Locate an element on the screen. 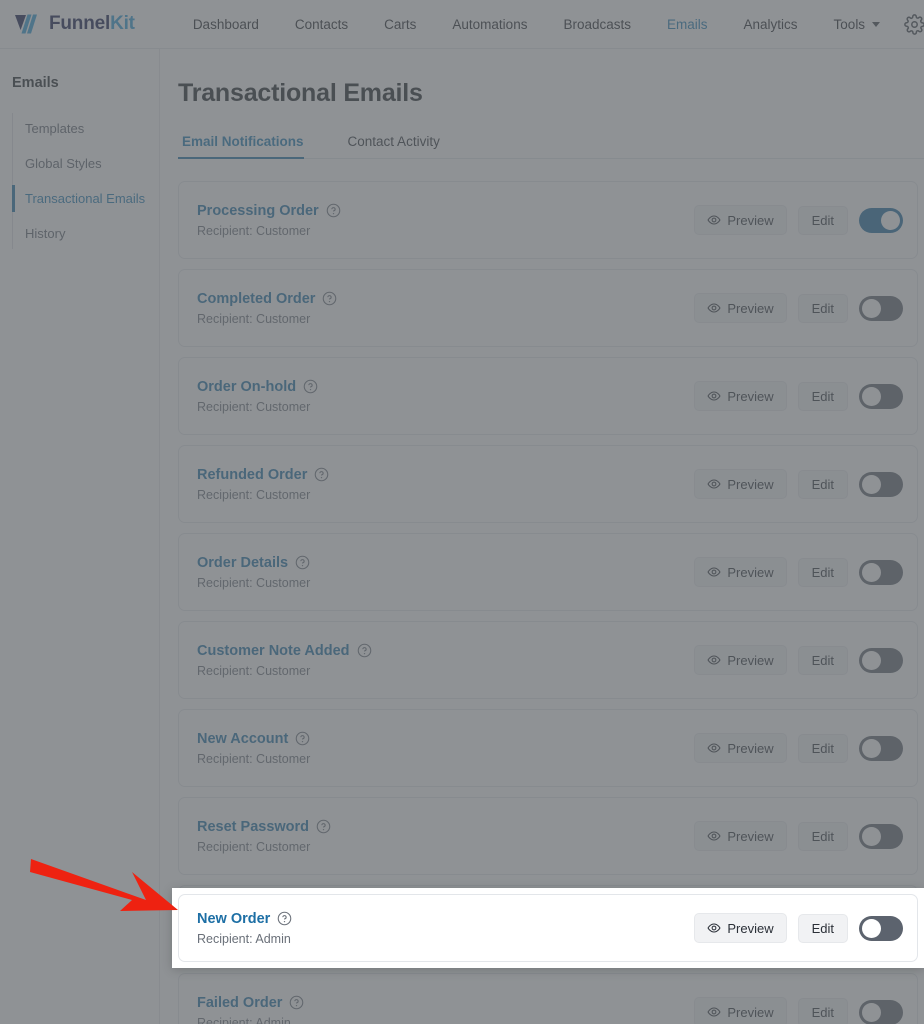 This screenshot has width=924, height=1024. eye-icon is located at coordinates (714, 484).